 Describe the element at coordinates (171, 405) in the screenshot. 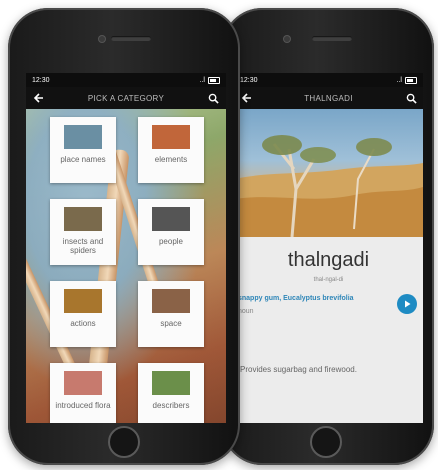

I see `category-label: describers` at that location.